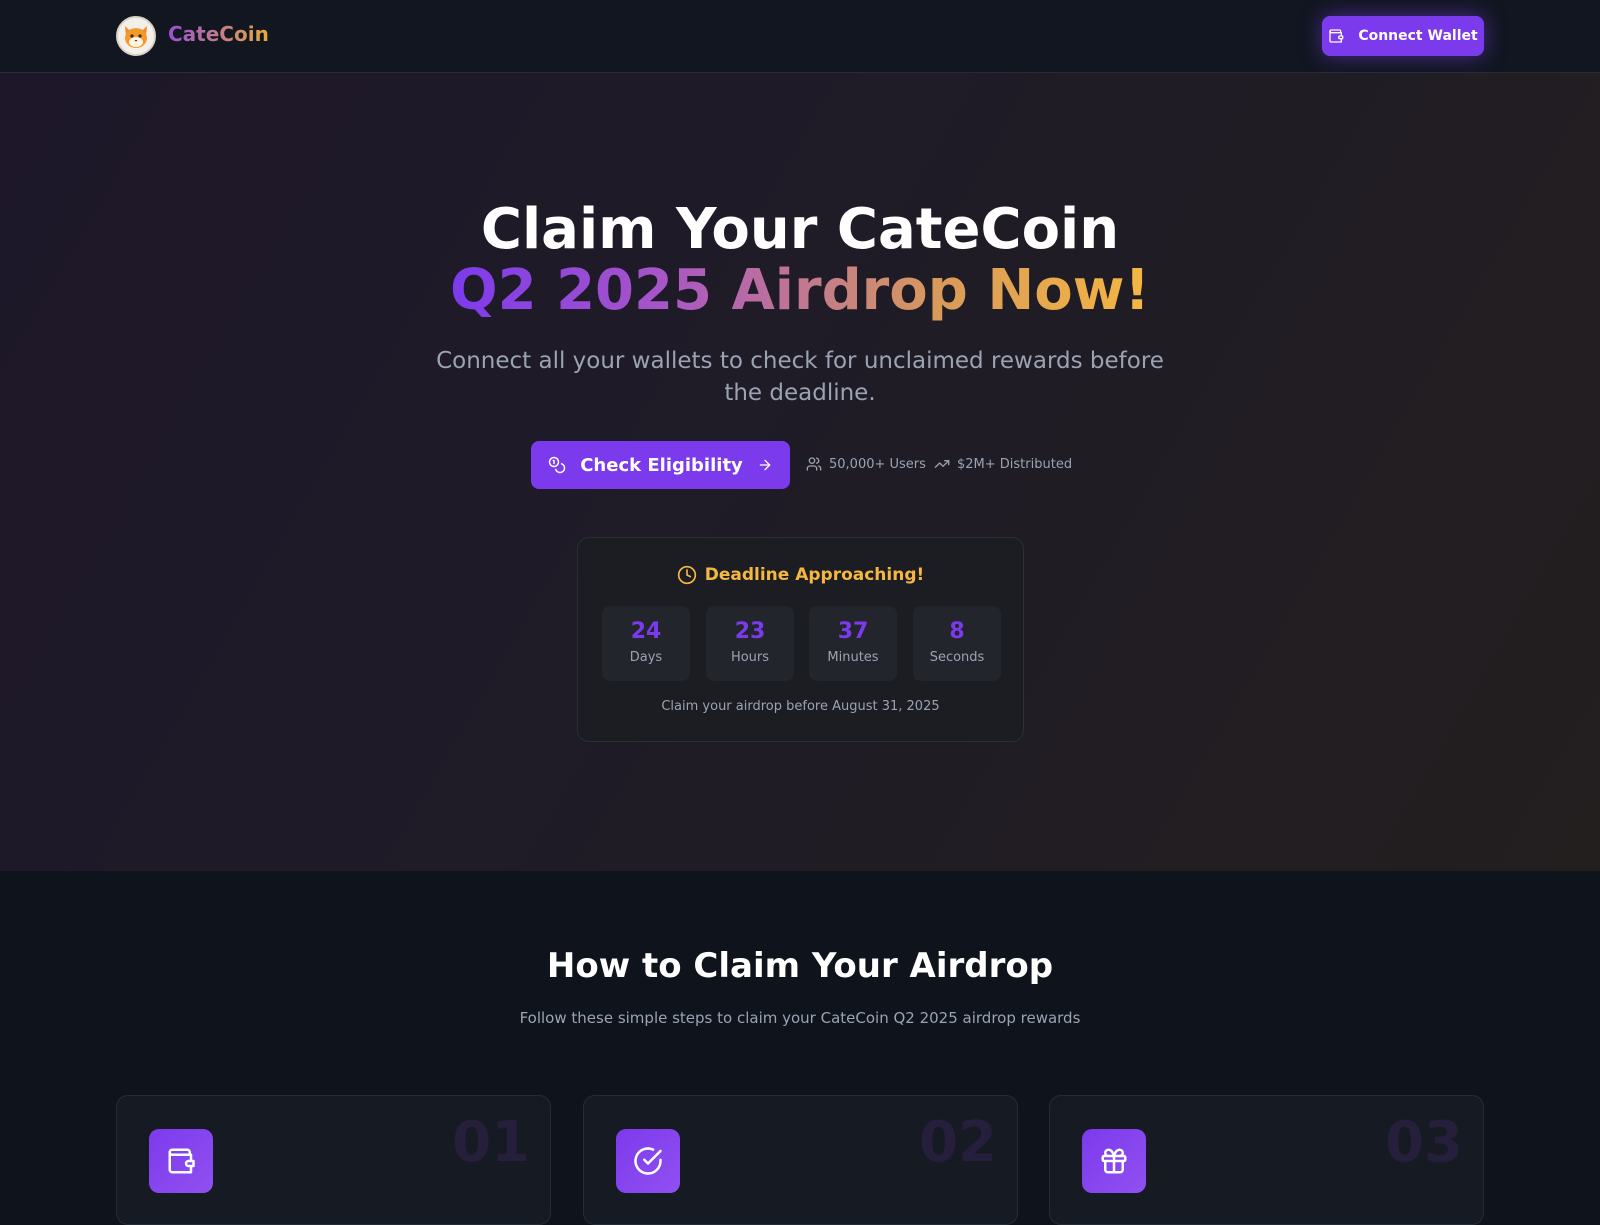 This screenshot has width=1600, height=1225. Describe the element at coordinates (814, 464) in the screenshot. I see `users-icon` at that location.